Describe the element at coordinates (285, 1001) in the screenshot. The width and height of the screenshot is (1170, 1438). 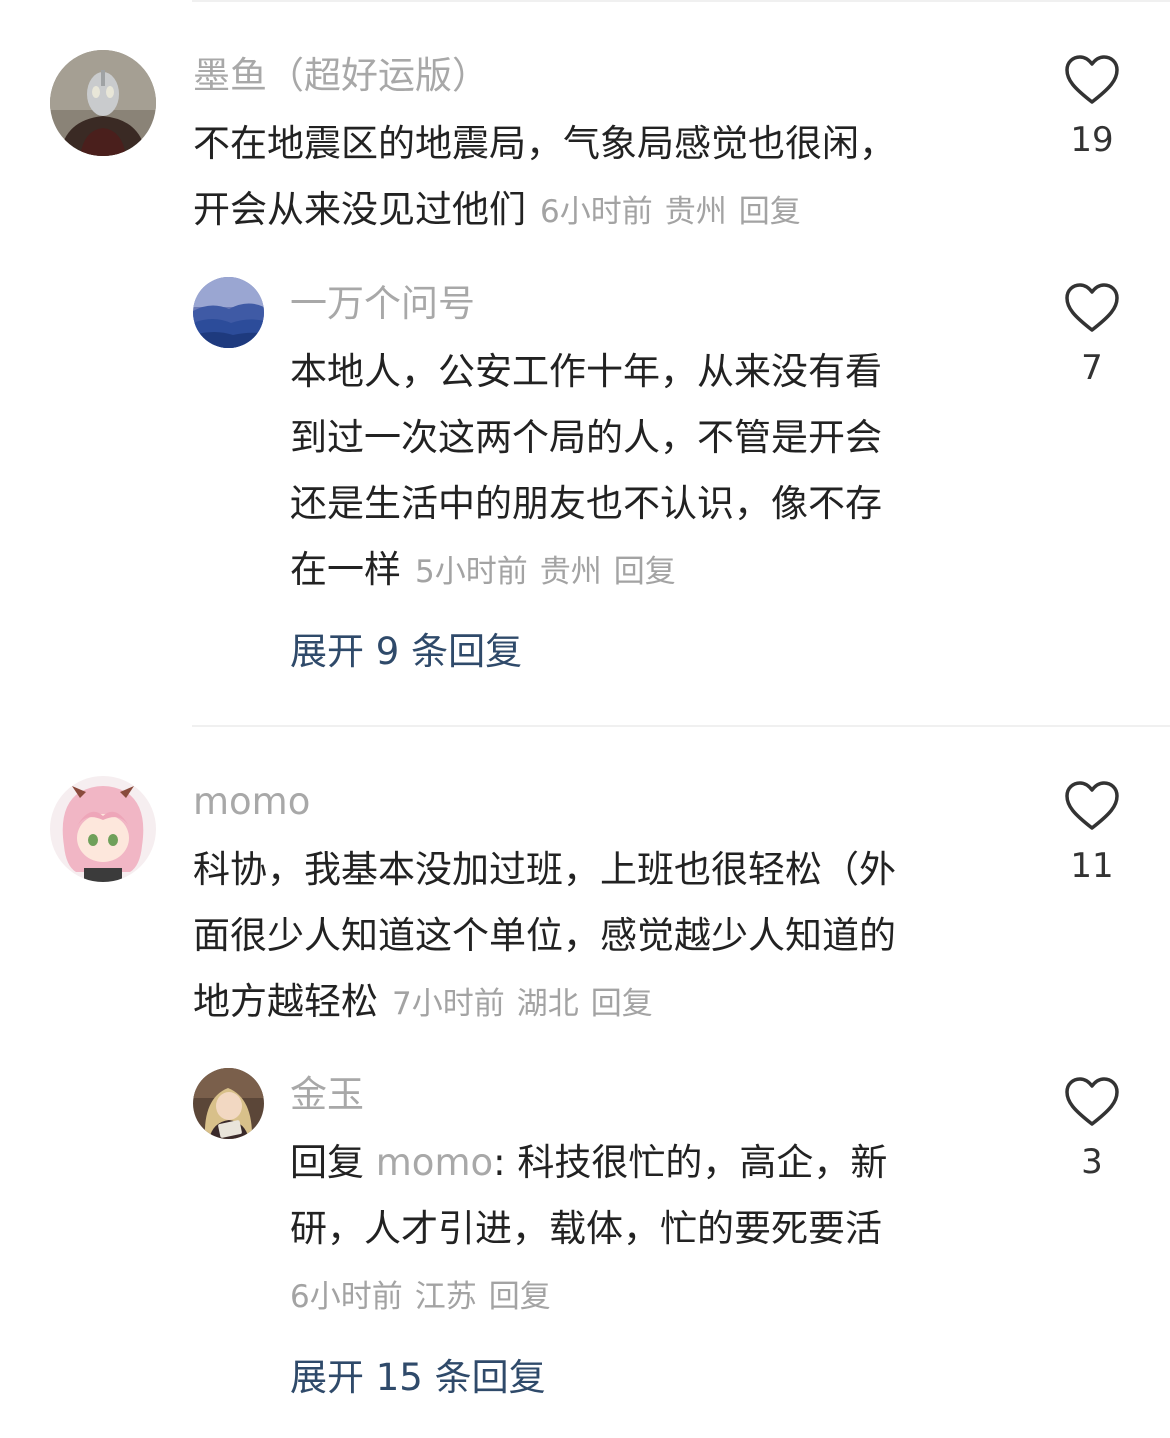
I see `comment-text: 地方越轻松` at that location.